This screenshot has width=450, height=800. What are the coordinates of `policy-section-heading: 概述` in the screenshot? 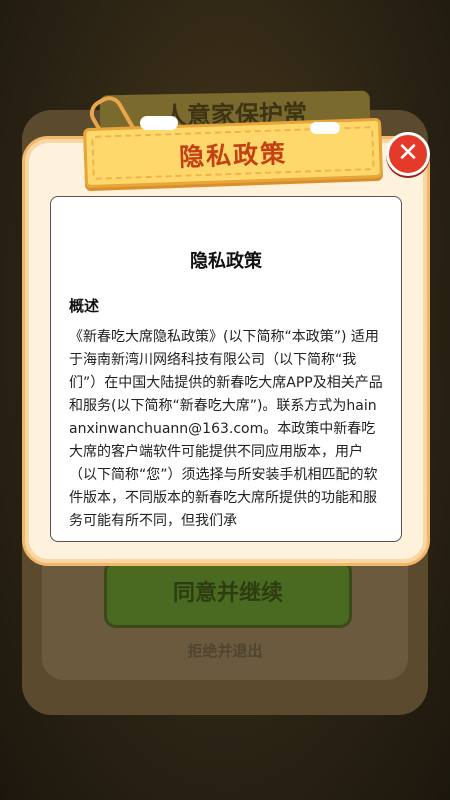 It's located at (84, 306).